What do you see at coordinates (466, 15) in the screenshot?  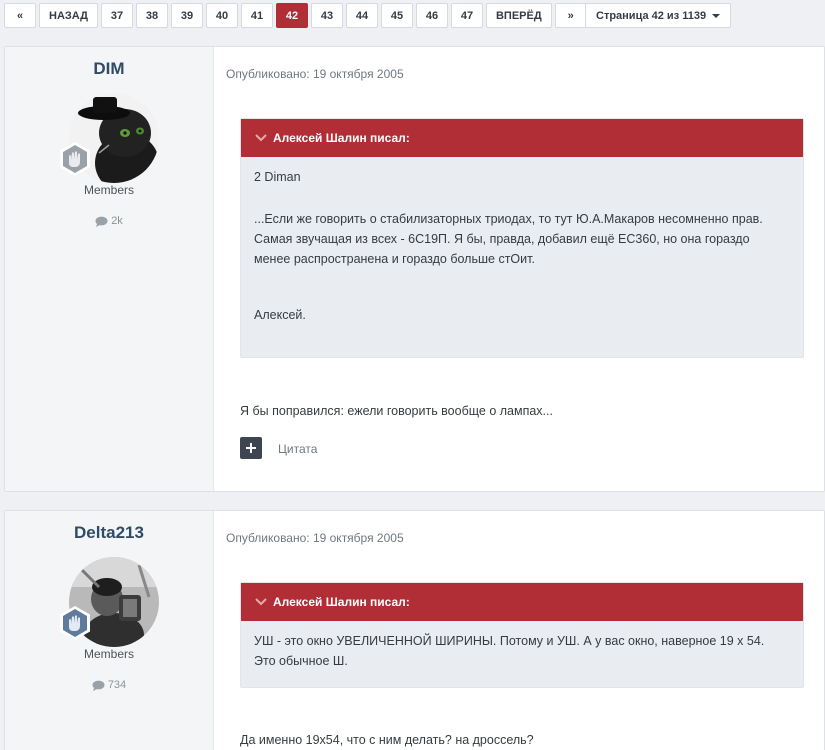 I see `page-47-button: 47` at bounding box center [466, 15].